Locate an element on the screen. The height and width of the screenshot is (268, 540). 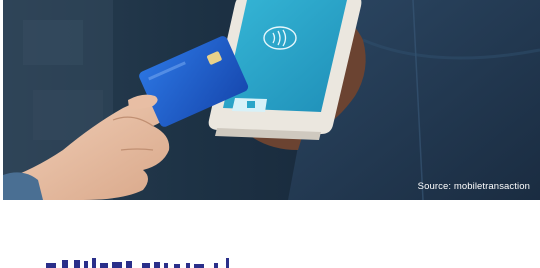
headline-cropped is located at coordinates (146, 263).